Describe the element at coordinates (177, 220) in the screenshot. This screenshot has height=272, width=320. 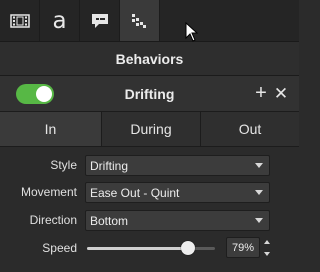
I see `direction-select: Bottom` at that location.